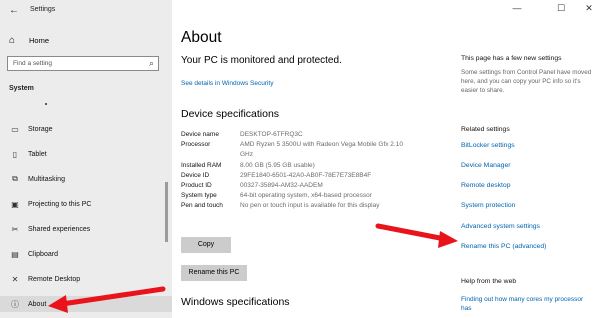  What do you see at coordinates (107, 299) in the screenshot?
I see `arrow-to-about` at bounding box center [107, 299].